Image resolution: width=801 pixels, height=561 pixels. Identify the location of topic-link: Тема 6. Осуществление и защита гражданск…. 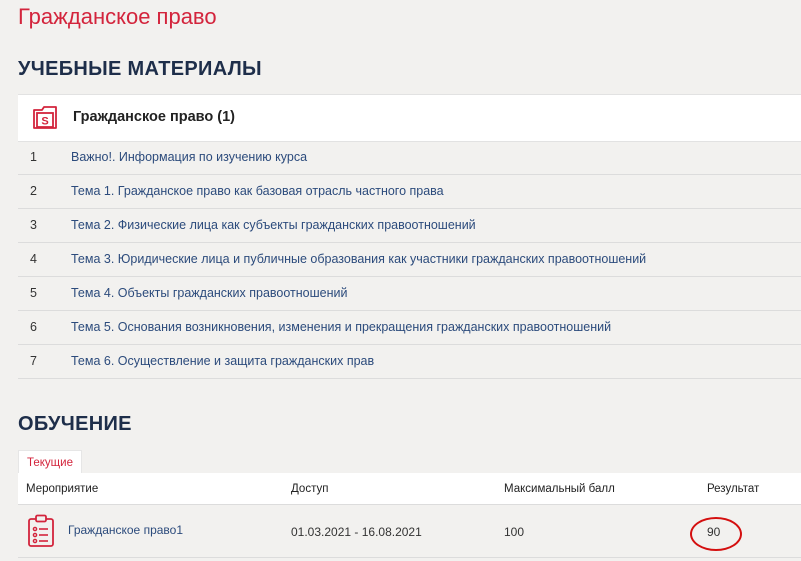
(222, 361).